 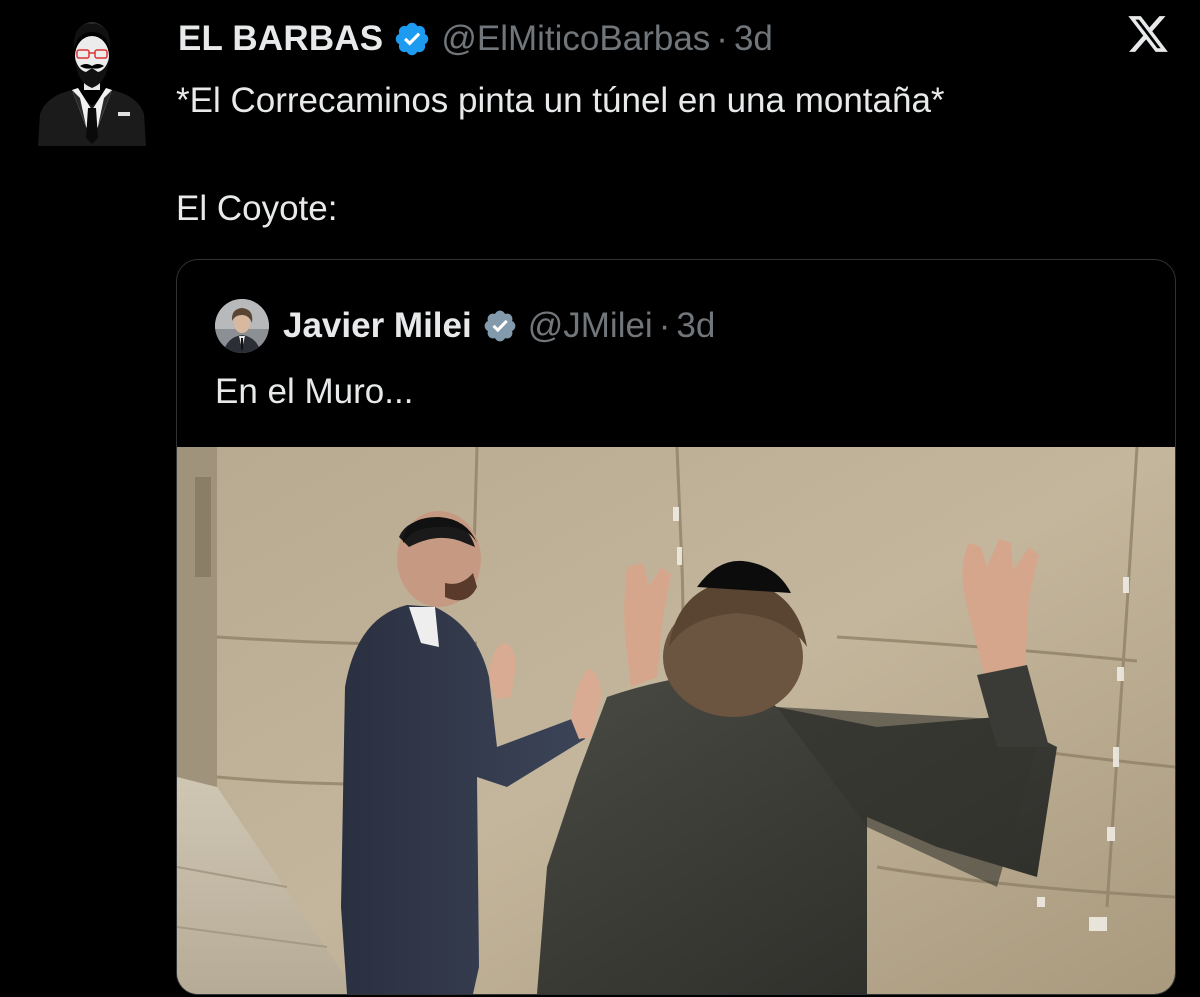 I want to click on tweet-header: EL BARBAS @ElMiticoBarbas · 3d, so click(x=475, y=39).